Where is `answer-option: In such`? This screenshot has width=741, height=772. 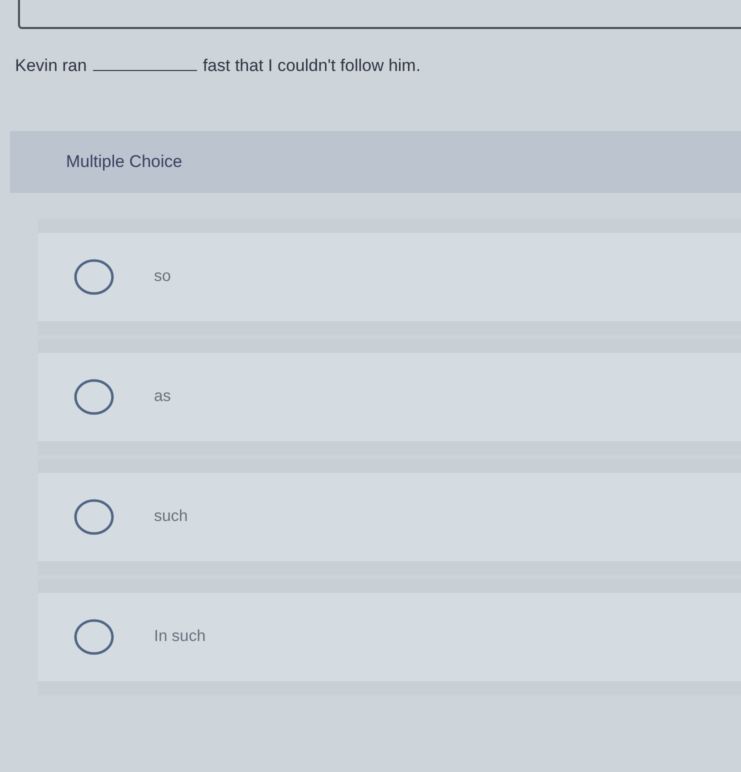
answer-option: In such is located at coordinates (389, 637).